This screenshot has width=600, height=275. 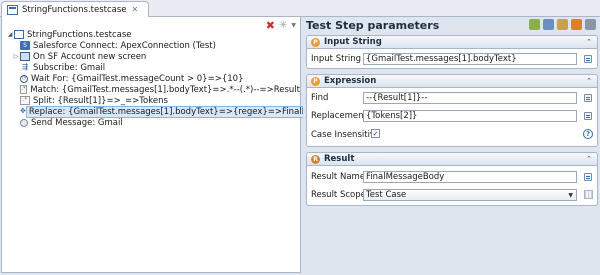 What do you see at coordinates (375, 133) in the screenshot?
I see `case-insensitive-checkbox: ✓` at bounding box center [375, 133].